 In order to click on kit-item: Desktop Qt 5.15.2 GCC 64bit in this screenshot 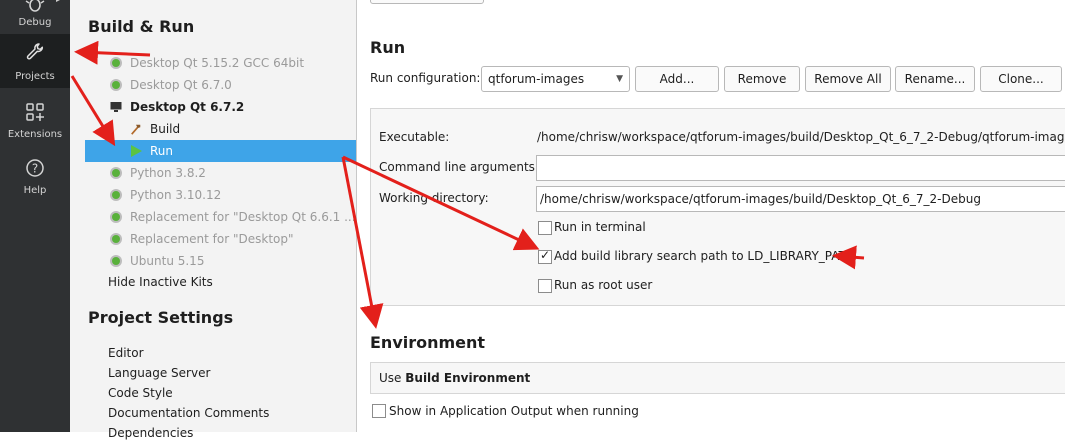, I will do `click(220, 63)`.